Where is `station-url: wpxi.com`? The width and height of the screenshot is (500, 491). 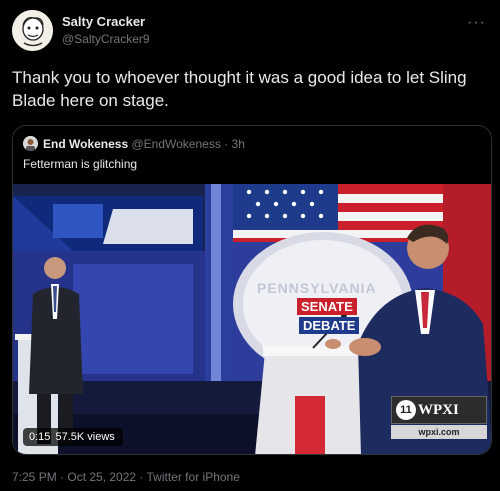 station-url: wpxi.com is located at coordinates (439, 432).